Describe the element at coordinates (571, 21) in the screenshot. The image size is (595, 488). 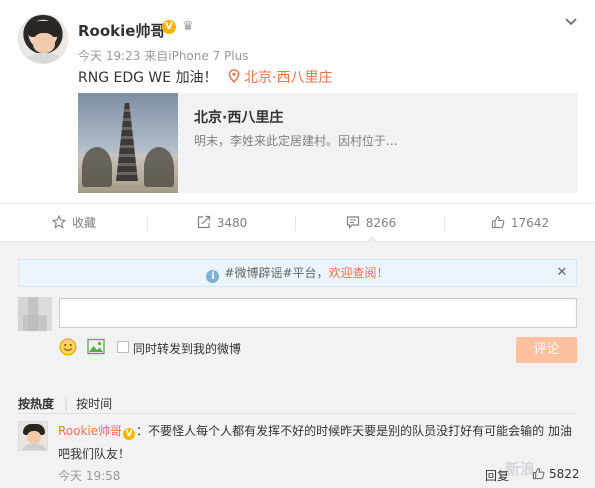
I see `chevron-down-icon` at that location.